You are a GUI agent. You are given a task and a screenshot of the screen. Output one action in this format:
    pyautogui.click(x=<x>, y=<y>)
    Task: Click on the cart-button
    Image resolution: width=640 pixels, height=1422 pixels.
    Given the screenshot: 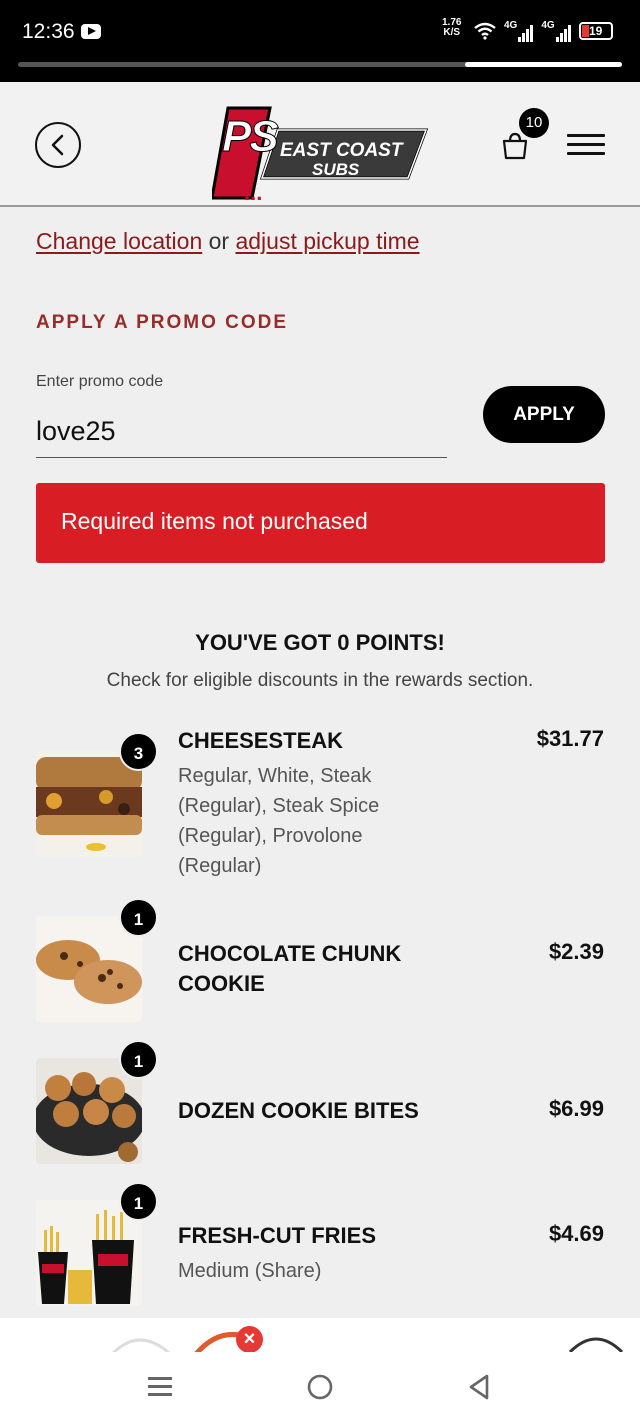 What is the action you would take?
    pyautogui.click(x=515, y=146)
    